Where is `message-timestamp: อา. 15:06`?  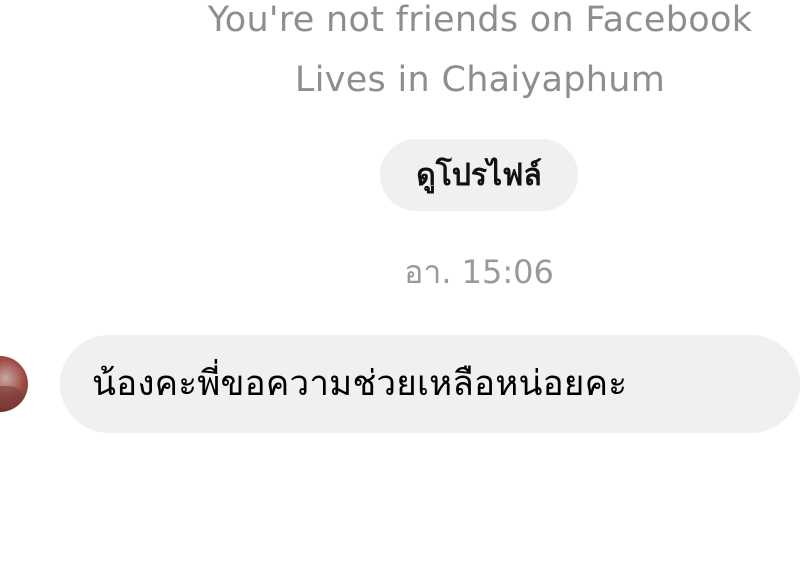
message-timestamp: อา. 15:06 is located at coordinates (479, 272).